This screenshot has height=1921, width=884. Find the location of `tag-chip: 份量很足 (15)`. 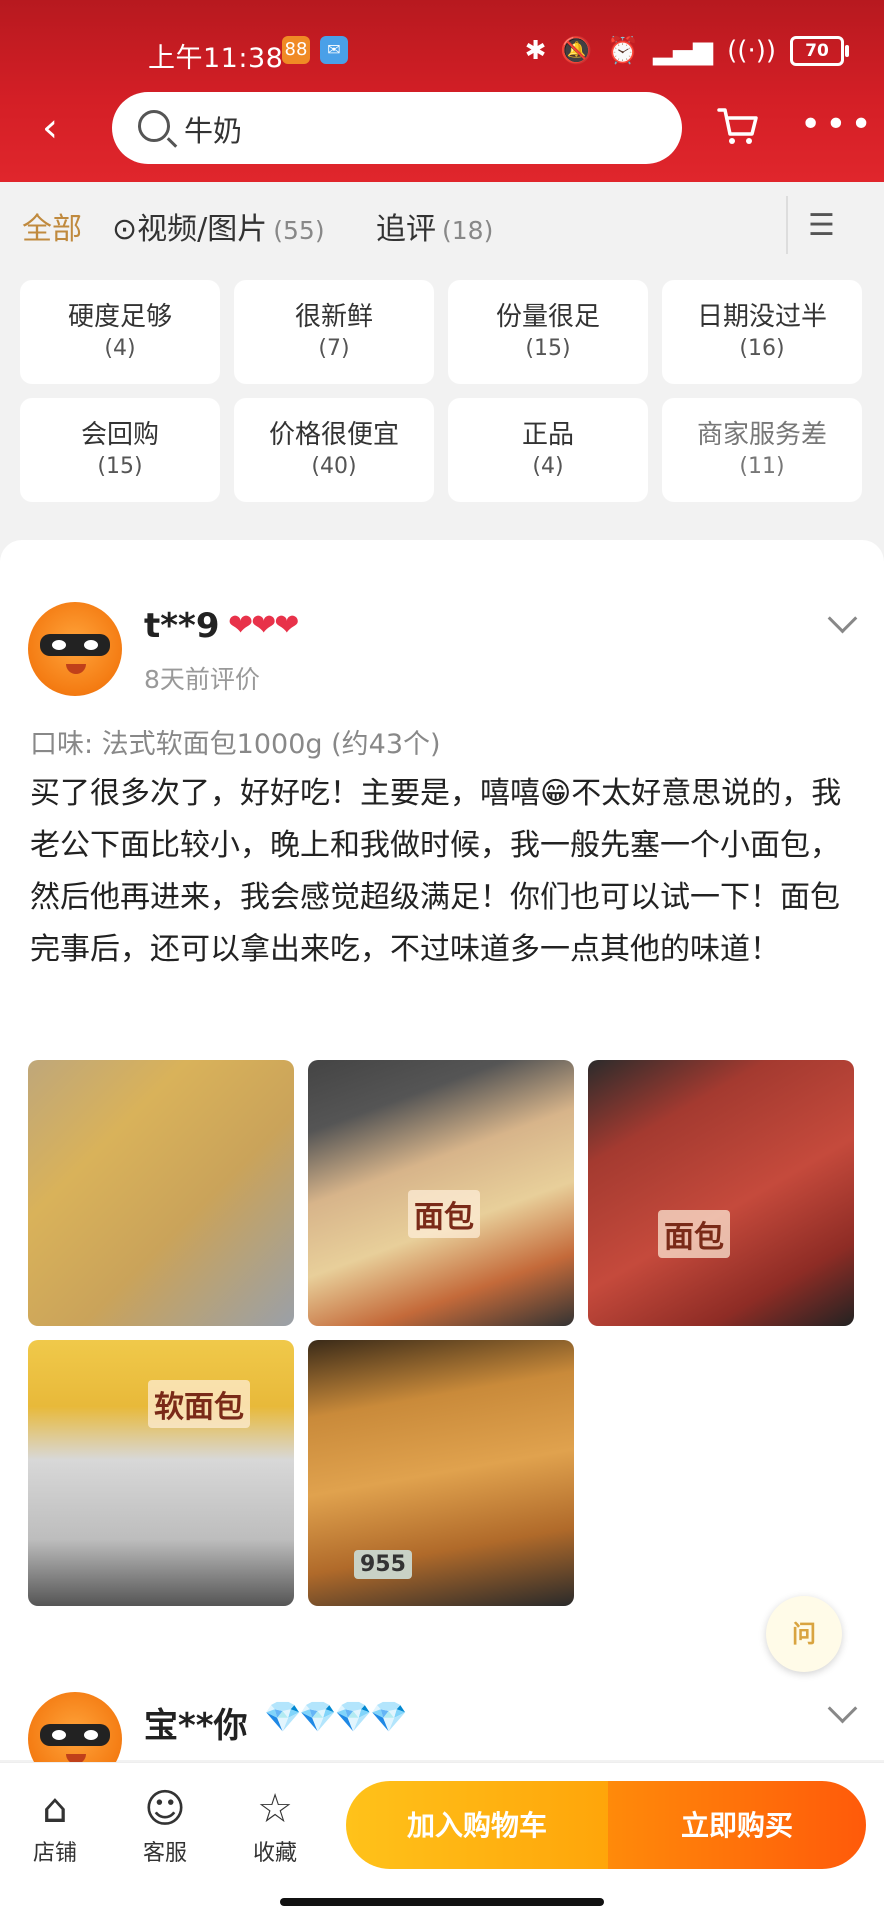

tag-chip: 份量很足 (15) is located at coordinates (548, 332).